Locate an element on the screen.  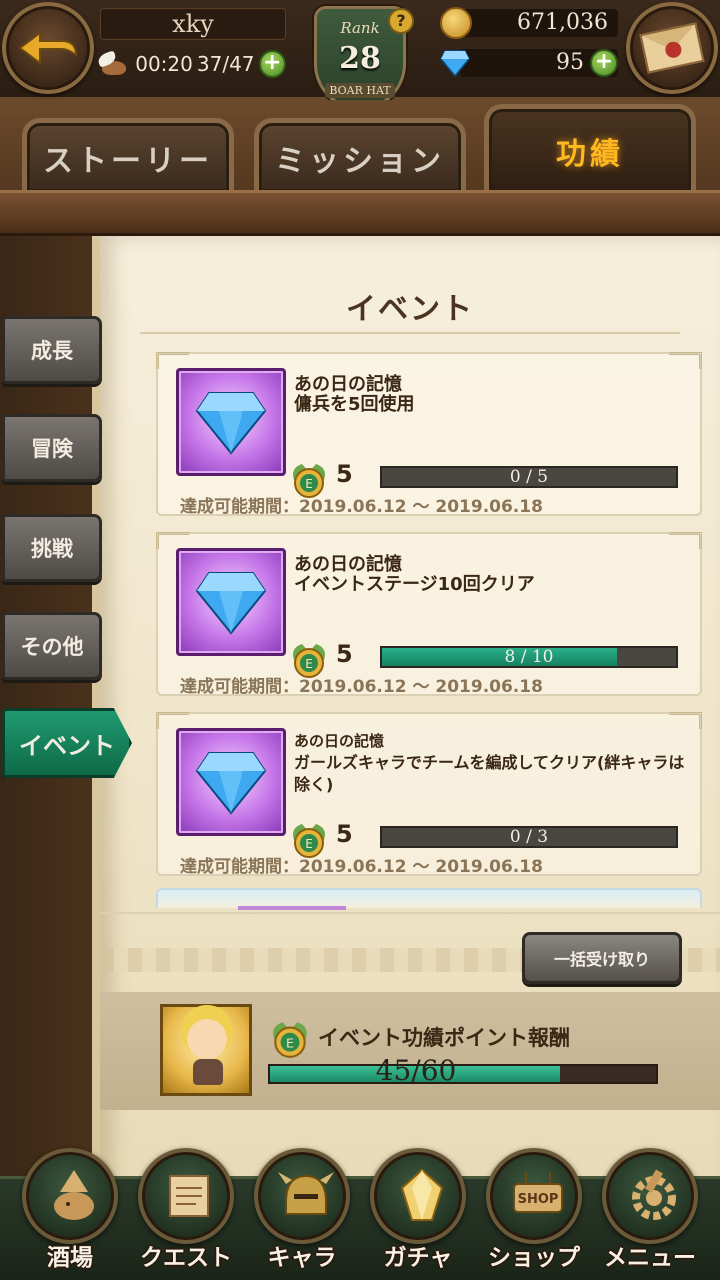
character-body-icon is located at coordinates (208, 1072).